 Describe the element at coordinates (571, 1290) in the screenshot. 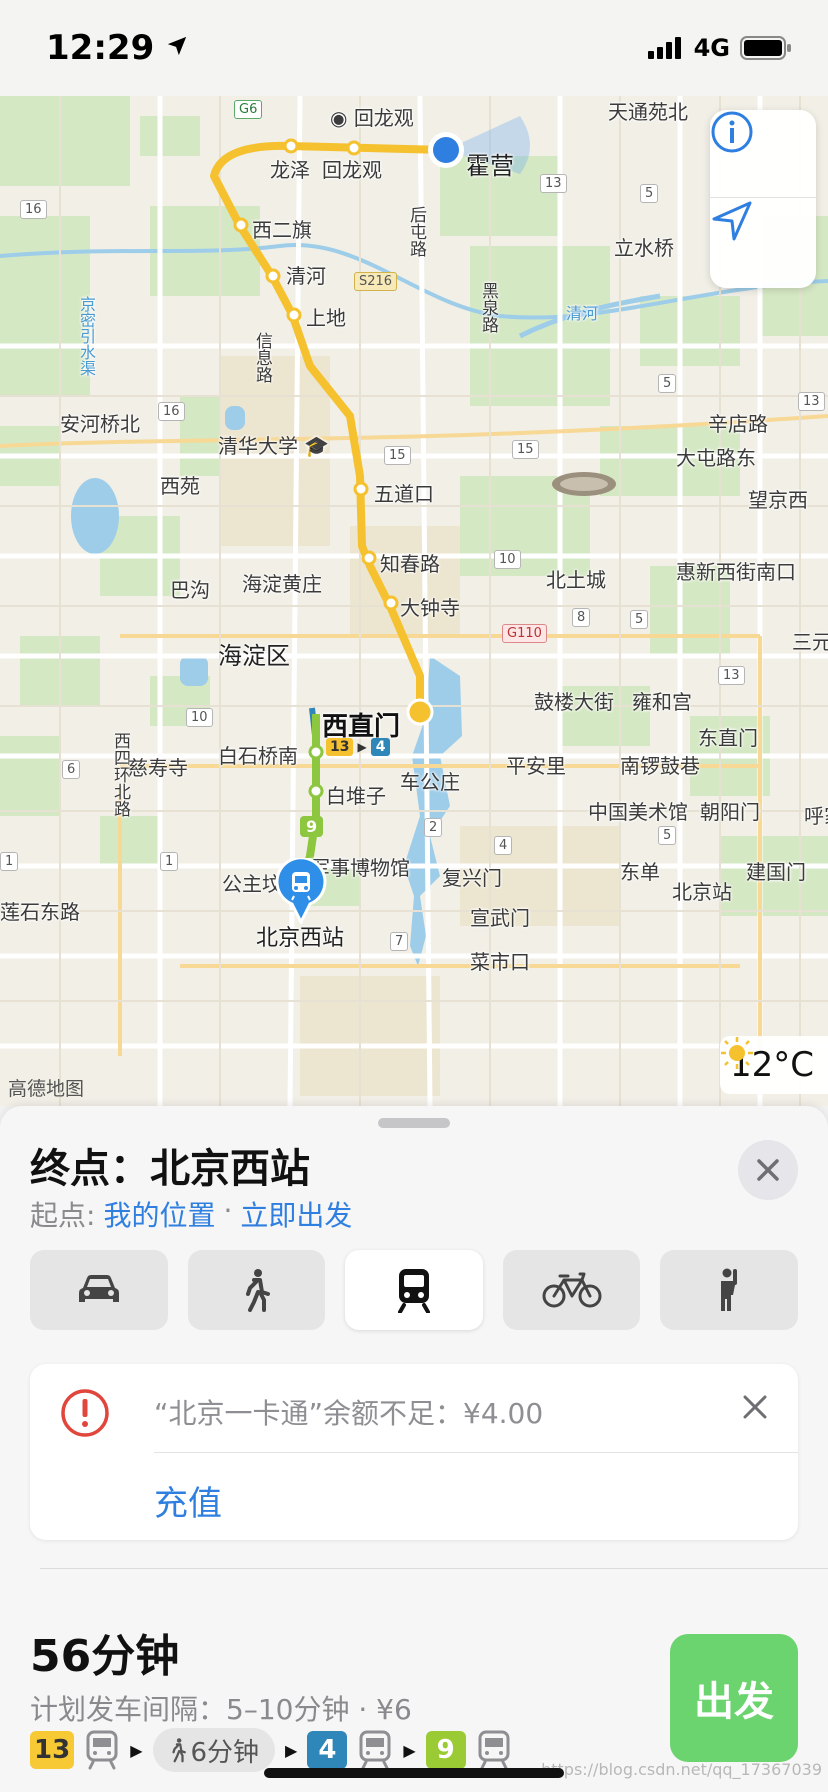

I see `mode-bike-button` at that location.